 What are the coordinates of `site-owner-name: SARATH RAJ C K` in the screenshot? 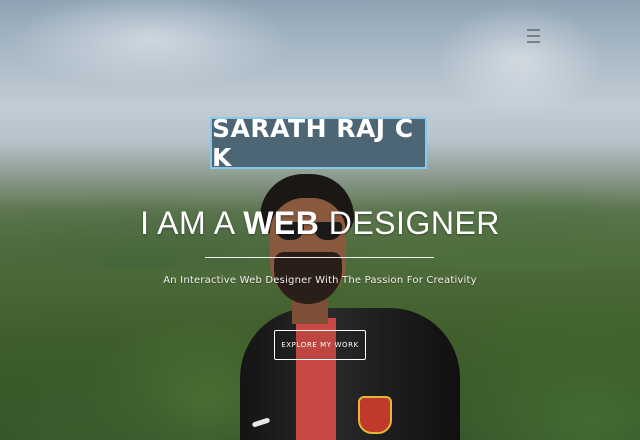 It's located at (313, 143).